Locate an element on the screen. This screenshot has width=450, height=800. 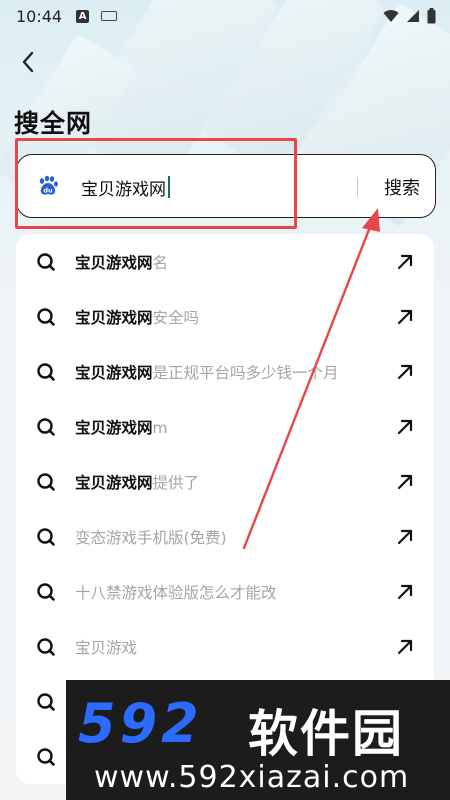
chevron-left-icon is located at coordinates (28, 62).